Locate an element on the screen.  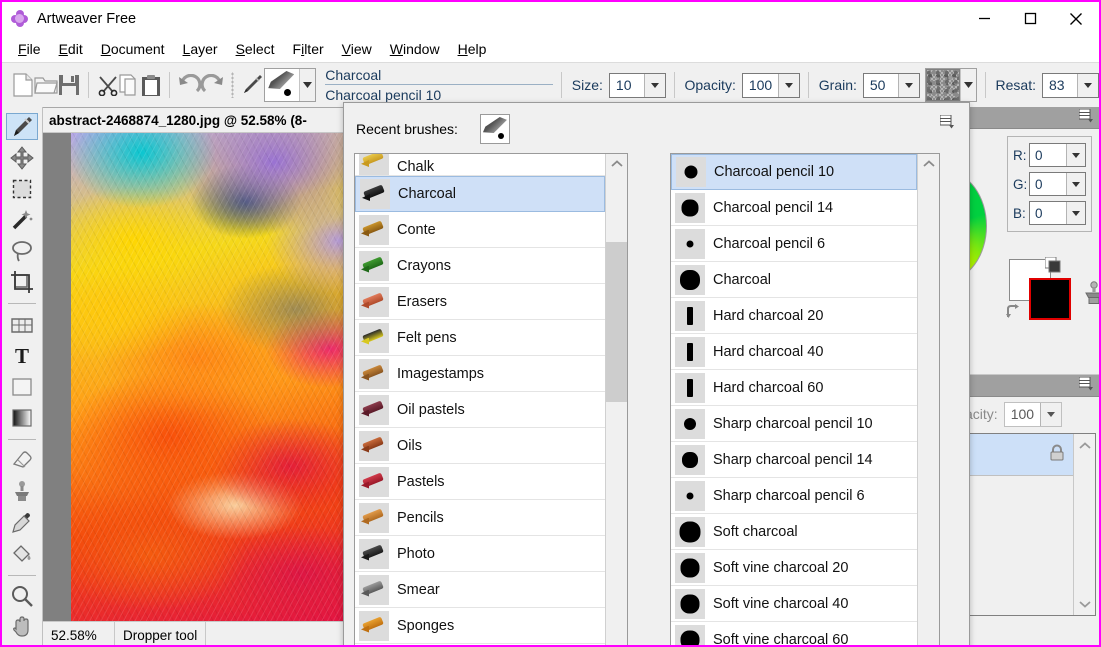
brush-variant-sharp-charcoal-pencil-6: Sharp charcoal pencil 6 is located at coordinates (794, 496).